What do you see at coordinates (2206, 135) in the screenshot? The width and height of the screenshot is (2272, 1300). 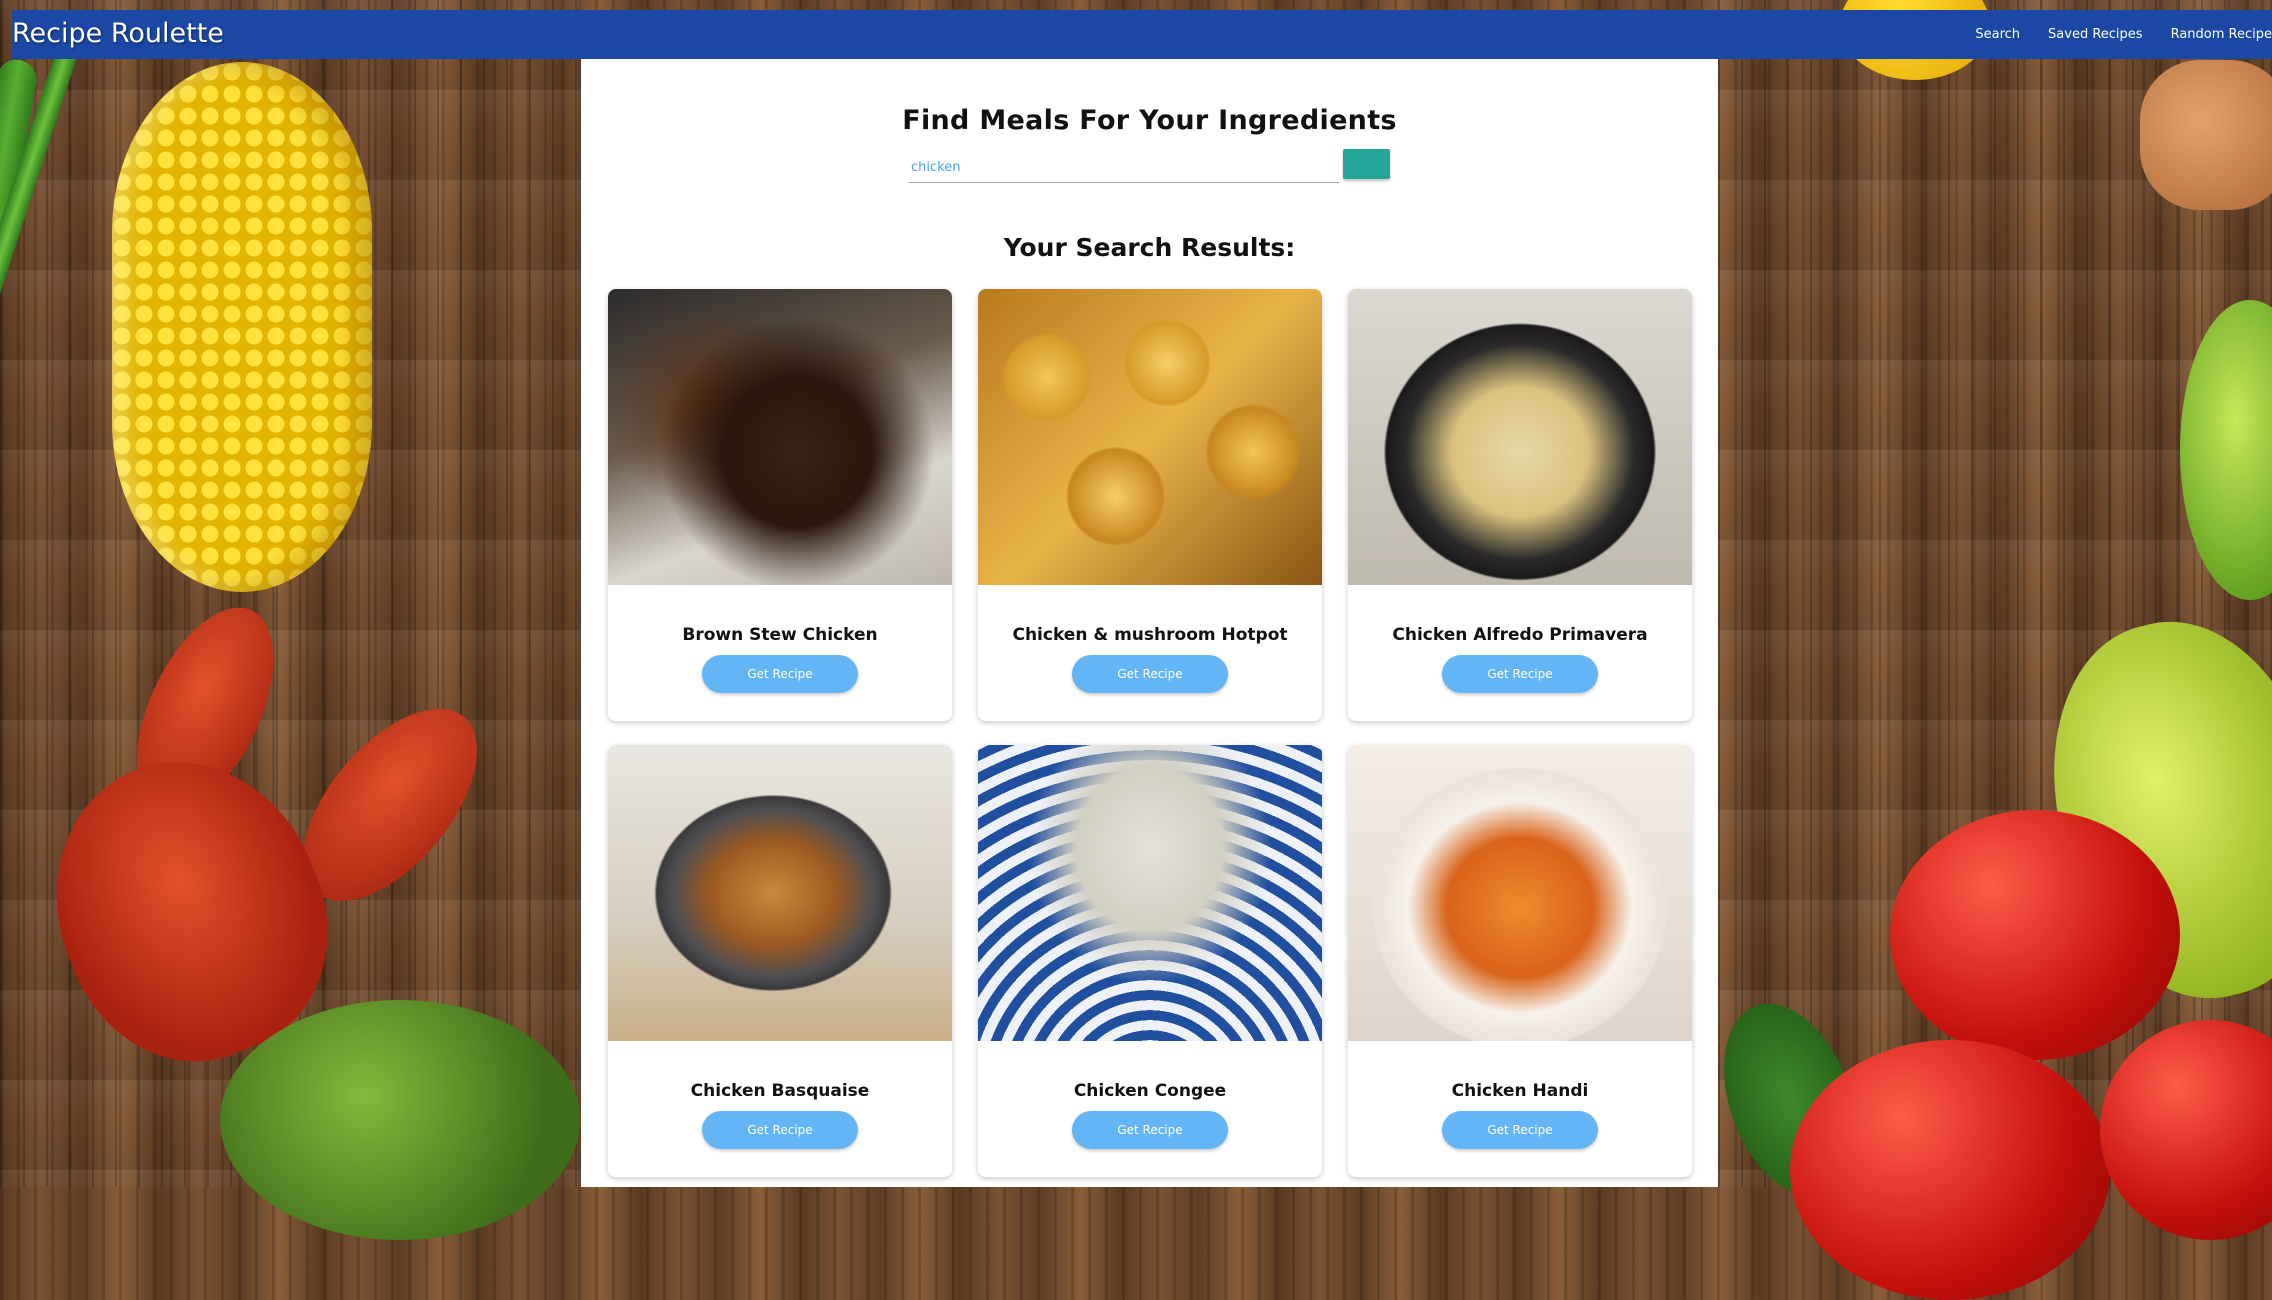 I see `cork-image` at bounding box center [2206, 135].